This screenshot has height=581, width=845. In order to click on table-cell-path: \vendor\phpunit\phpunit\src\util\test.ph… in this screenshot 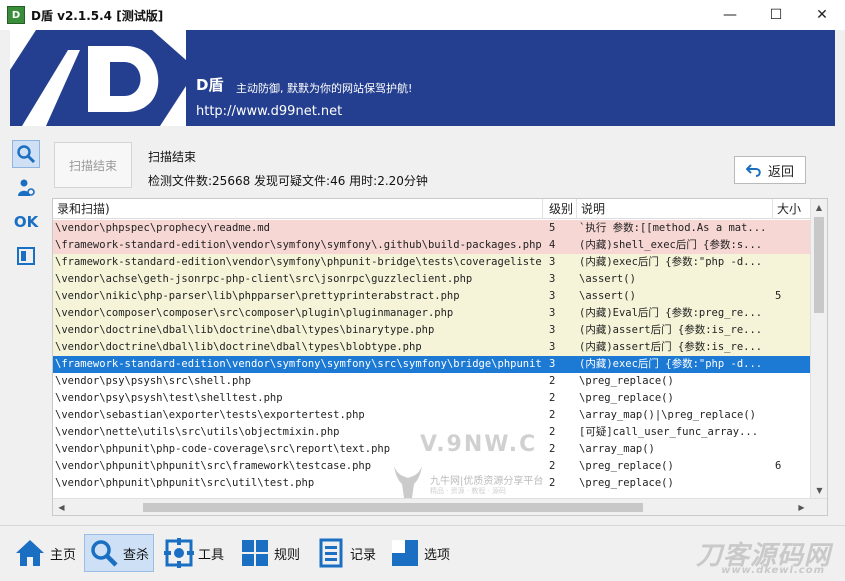, I will do `click(185, 483)`.